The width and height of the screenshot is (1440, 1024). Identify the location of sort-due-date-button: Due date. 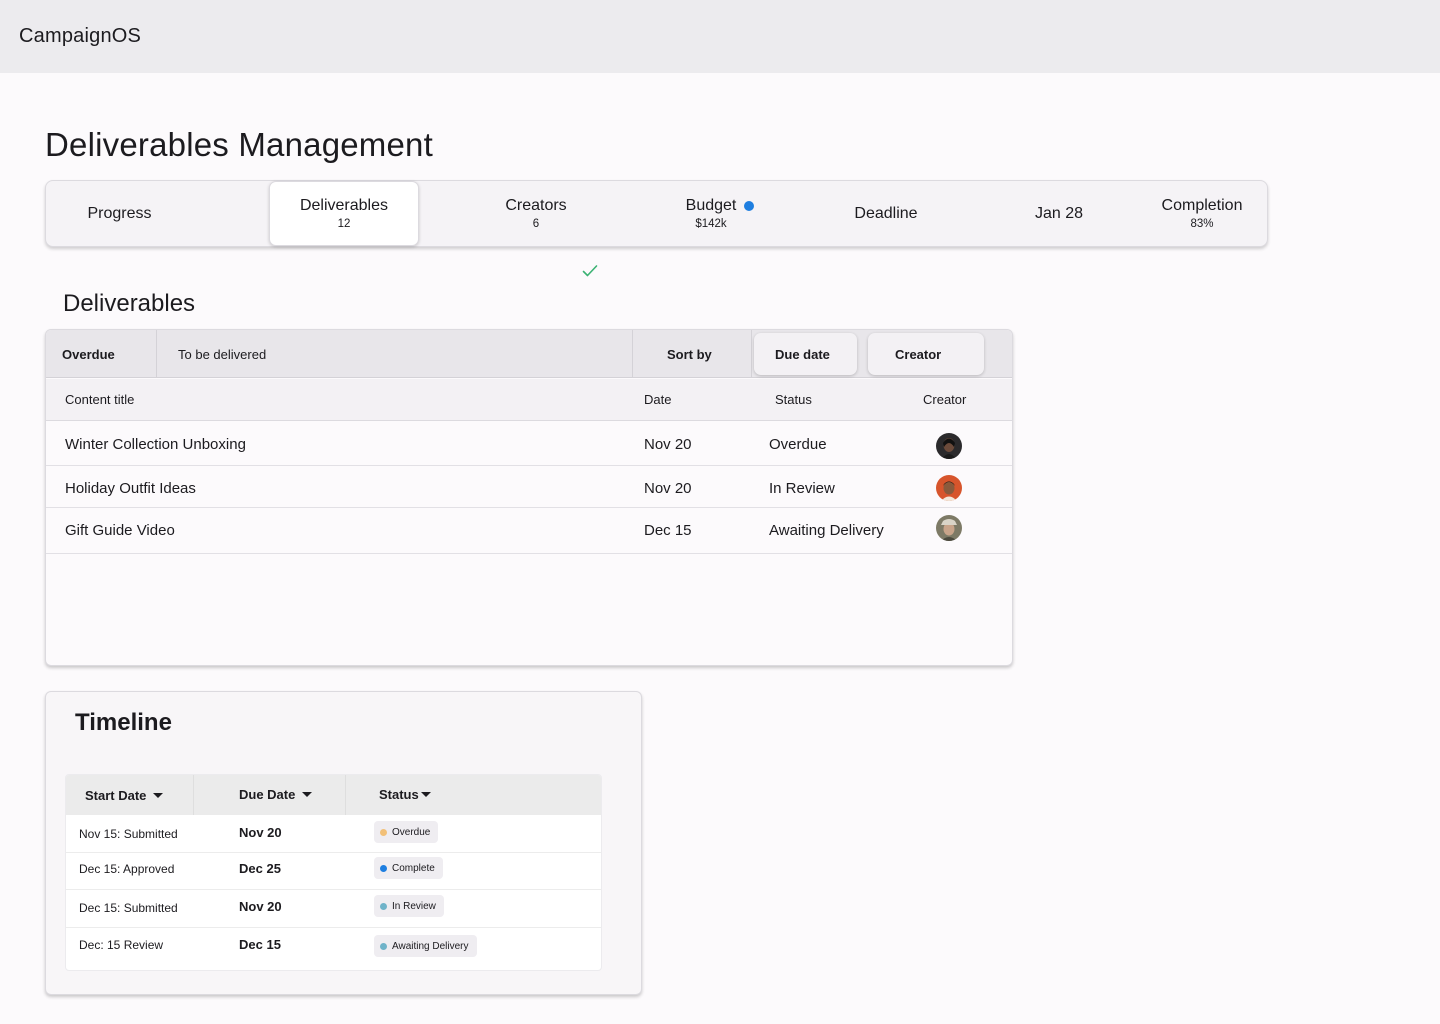
(805, 354).